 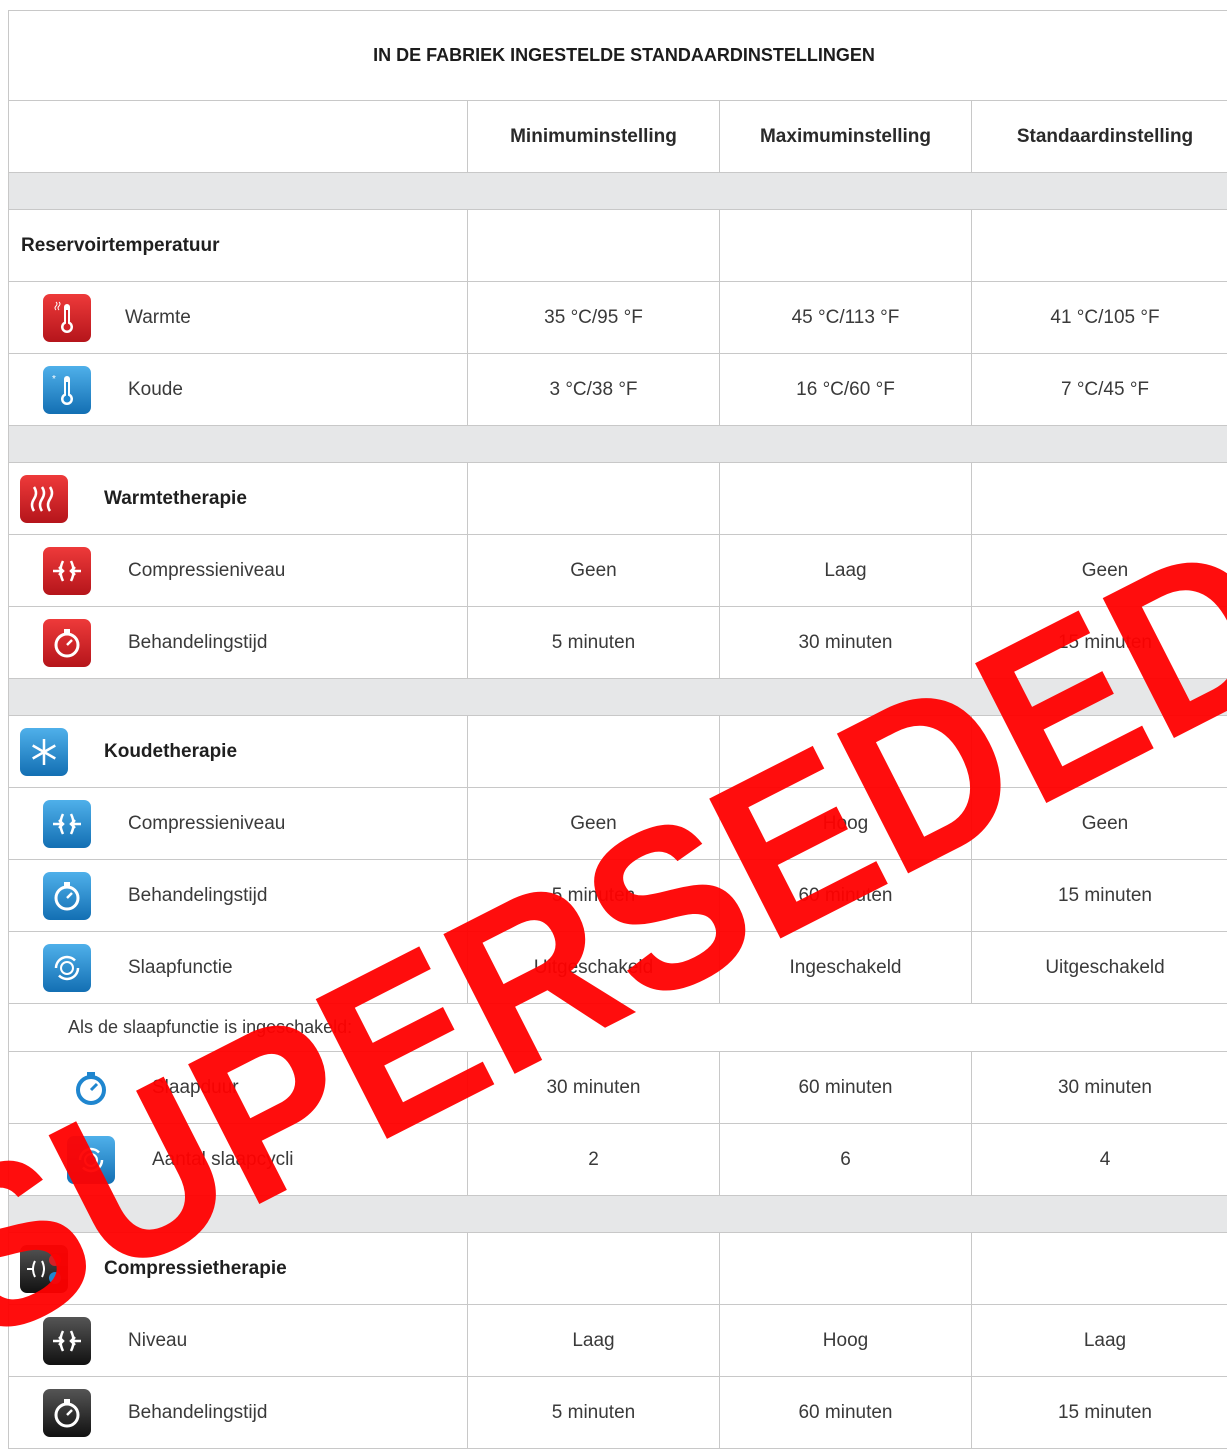 What do you see at coordinates (618, 824) in the screenshot?
I see `table-row: Compressieniveau Geen Hoog Geen` at bounding box center [618, 824].